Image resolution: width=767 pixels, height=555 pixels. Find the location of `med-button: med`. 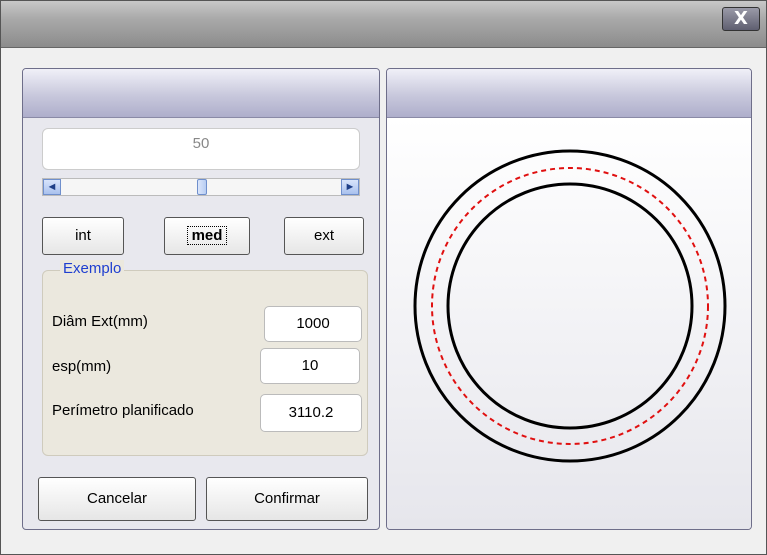

med-button: med is located at coordinates (207, 236).